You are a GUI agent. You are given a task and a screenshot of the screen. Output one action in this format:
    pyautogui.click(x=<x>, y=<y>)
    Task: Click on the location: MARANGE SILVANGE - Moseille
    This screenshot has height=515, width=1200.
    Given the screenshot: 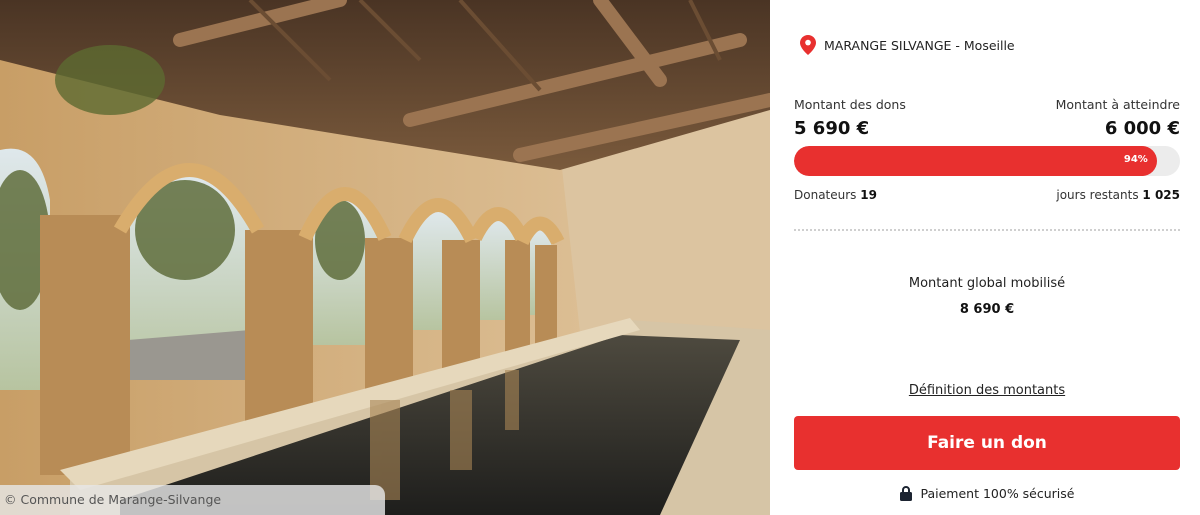 What is the action you would take?
    pyautogui.click(x=907, y=45)
    